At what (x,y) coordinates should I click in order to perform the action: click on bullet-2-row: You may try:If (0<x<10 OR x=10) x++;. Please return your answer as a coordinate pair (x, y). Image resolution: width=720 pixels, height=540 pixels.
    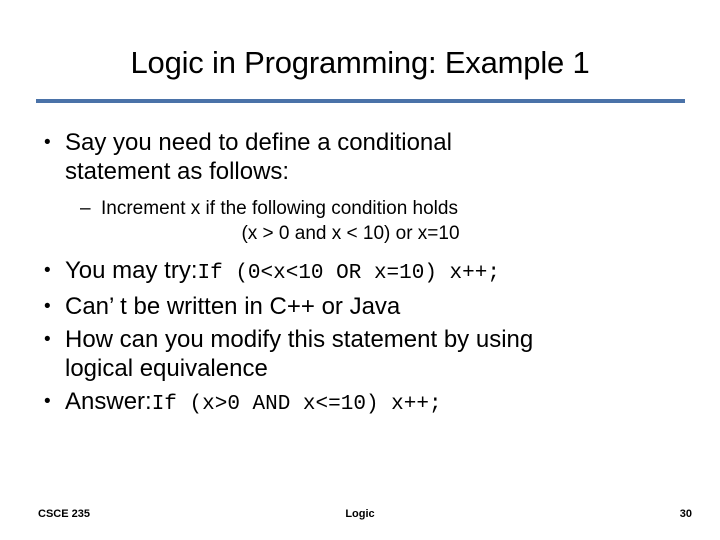
    Looking at the image, I should click on (392, 272).